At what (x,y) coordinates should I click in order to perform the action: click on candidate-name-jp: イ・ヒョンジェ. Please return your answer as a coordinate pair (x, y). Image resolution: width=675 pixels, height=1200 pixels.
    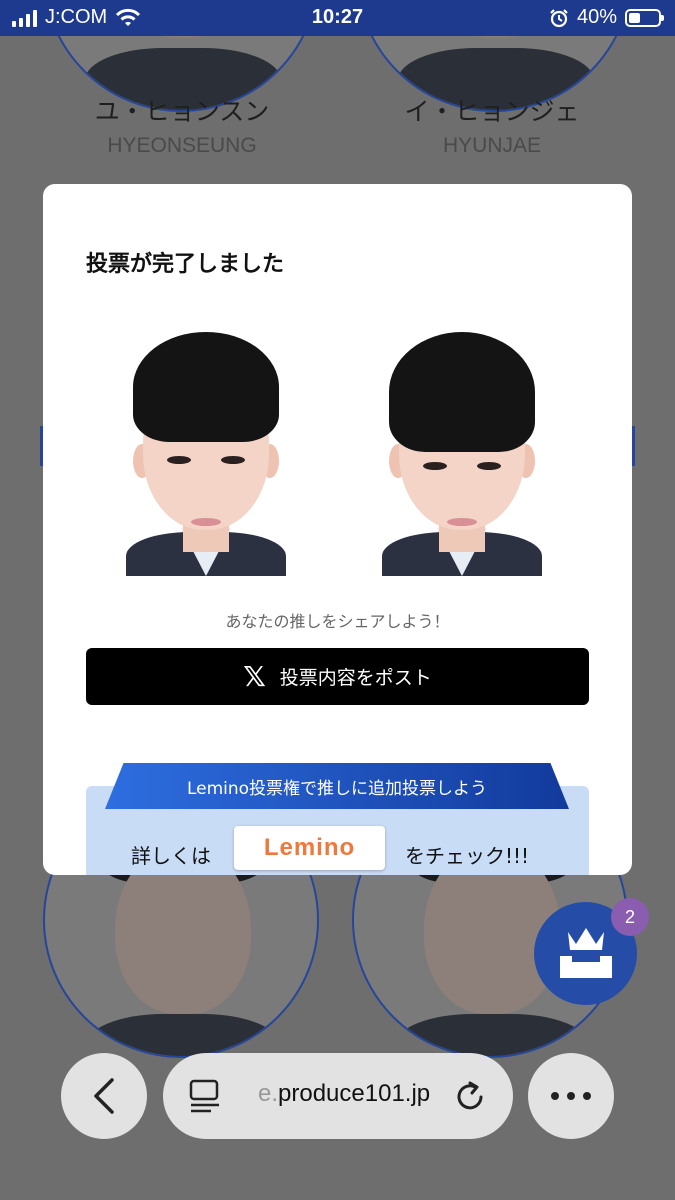
    Looking at the image, I should click on (492, 111).